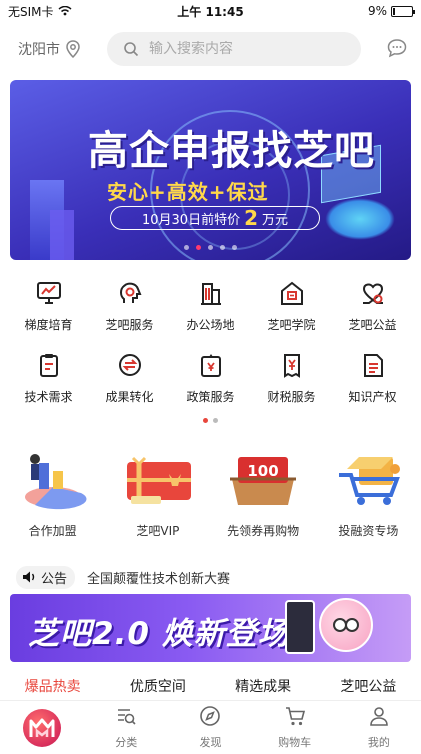 This screenshot has height=754, width=421. Describe the element at coordinates (210, 493) in the screenshot. I see `feature-row: 合作加盟 芝吧VIP 100 先领券再购物 投融资专场` at that location.